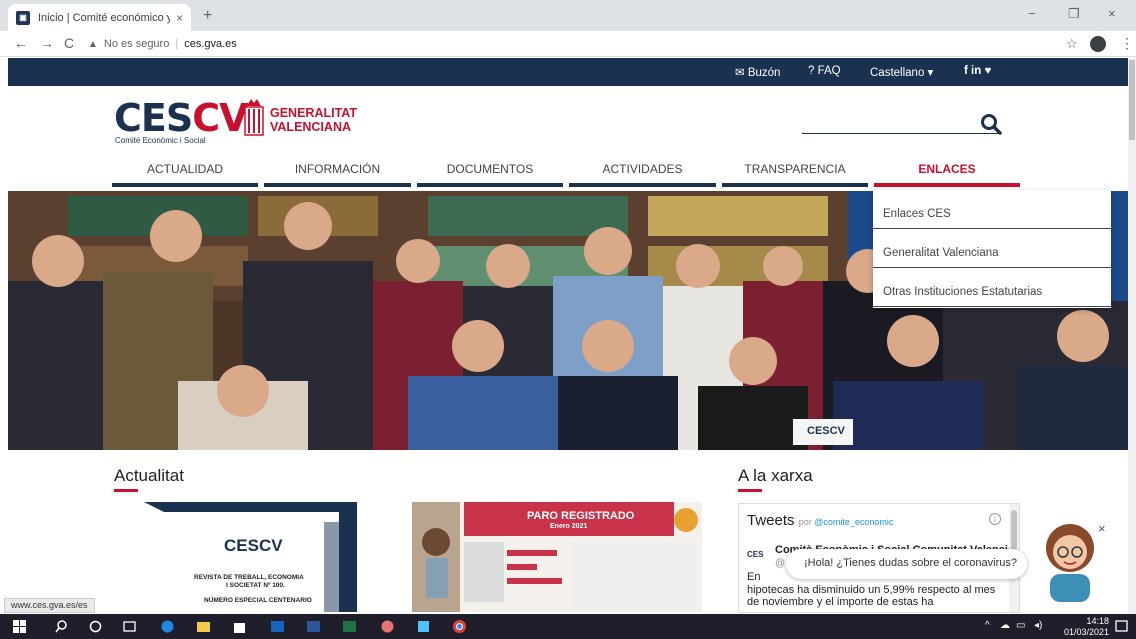 This screenshot has width=1136, height=639. I want to click on tab-title: Inicio | Comité económico y social, so click(104, 17).